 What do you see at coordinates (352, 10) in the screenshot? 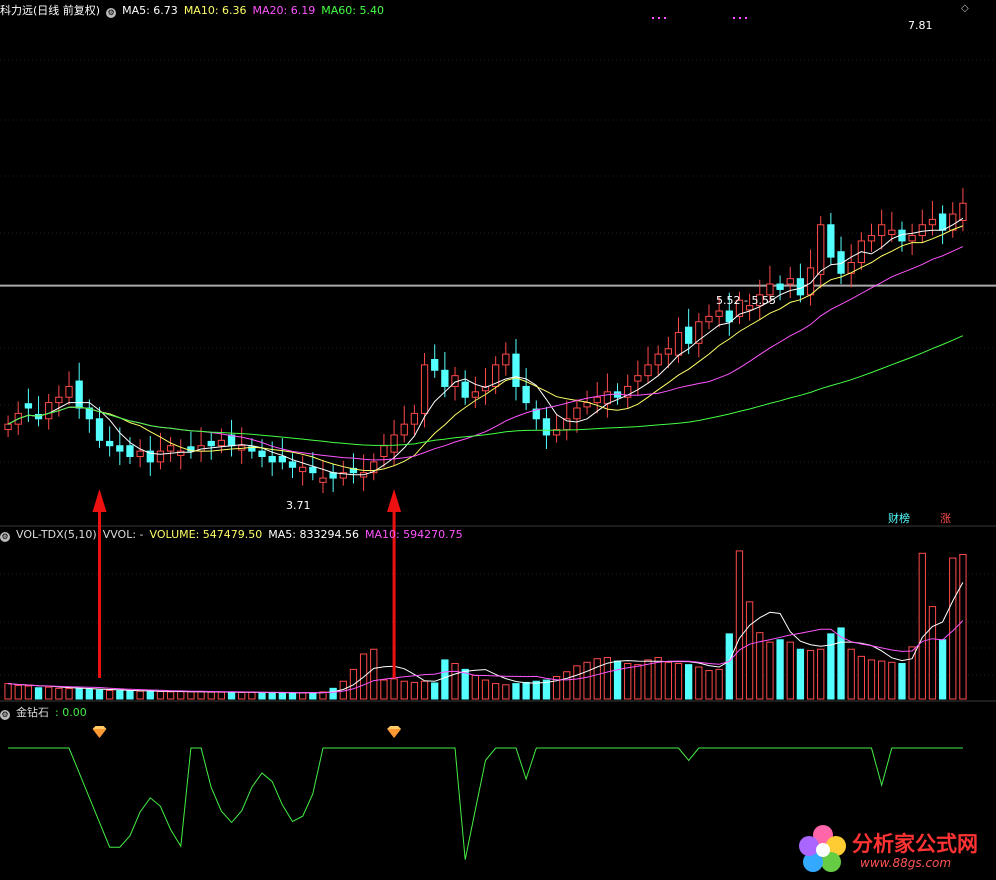
I see `ma60-label: MA60: 5.40` at bounding box center [352, 10].